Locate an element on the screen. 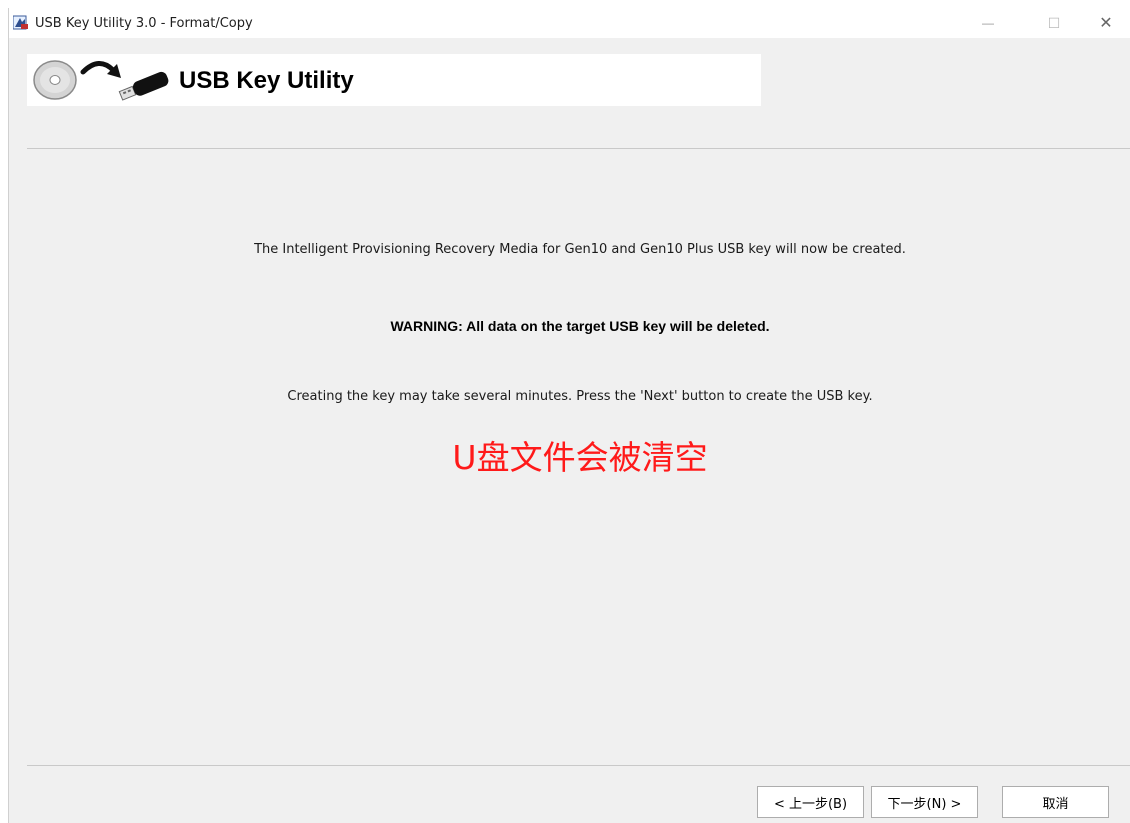 The height and width of the screenshot is (823, 1130). header-banner: USB Key Utility is located at coordinates (394, 80).